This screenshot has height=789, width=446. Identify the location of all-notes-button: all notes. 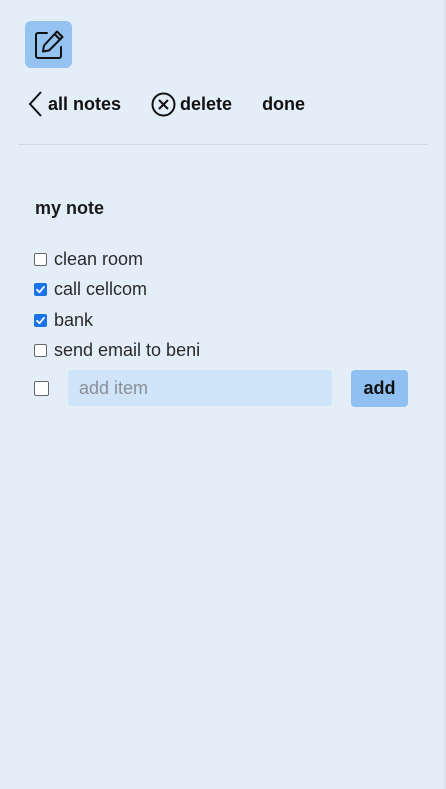
(74, 104).